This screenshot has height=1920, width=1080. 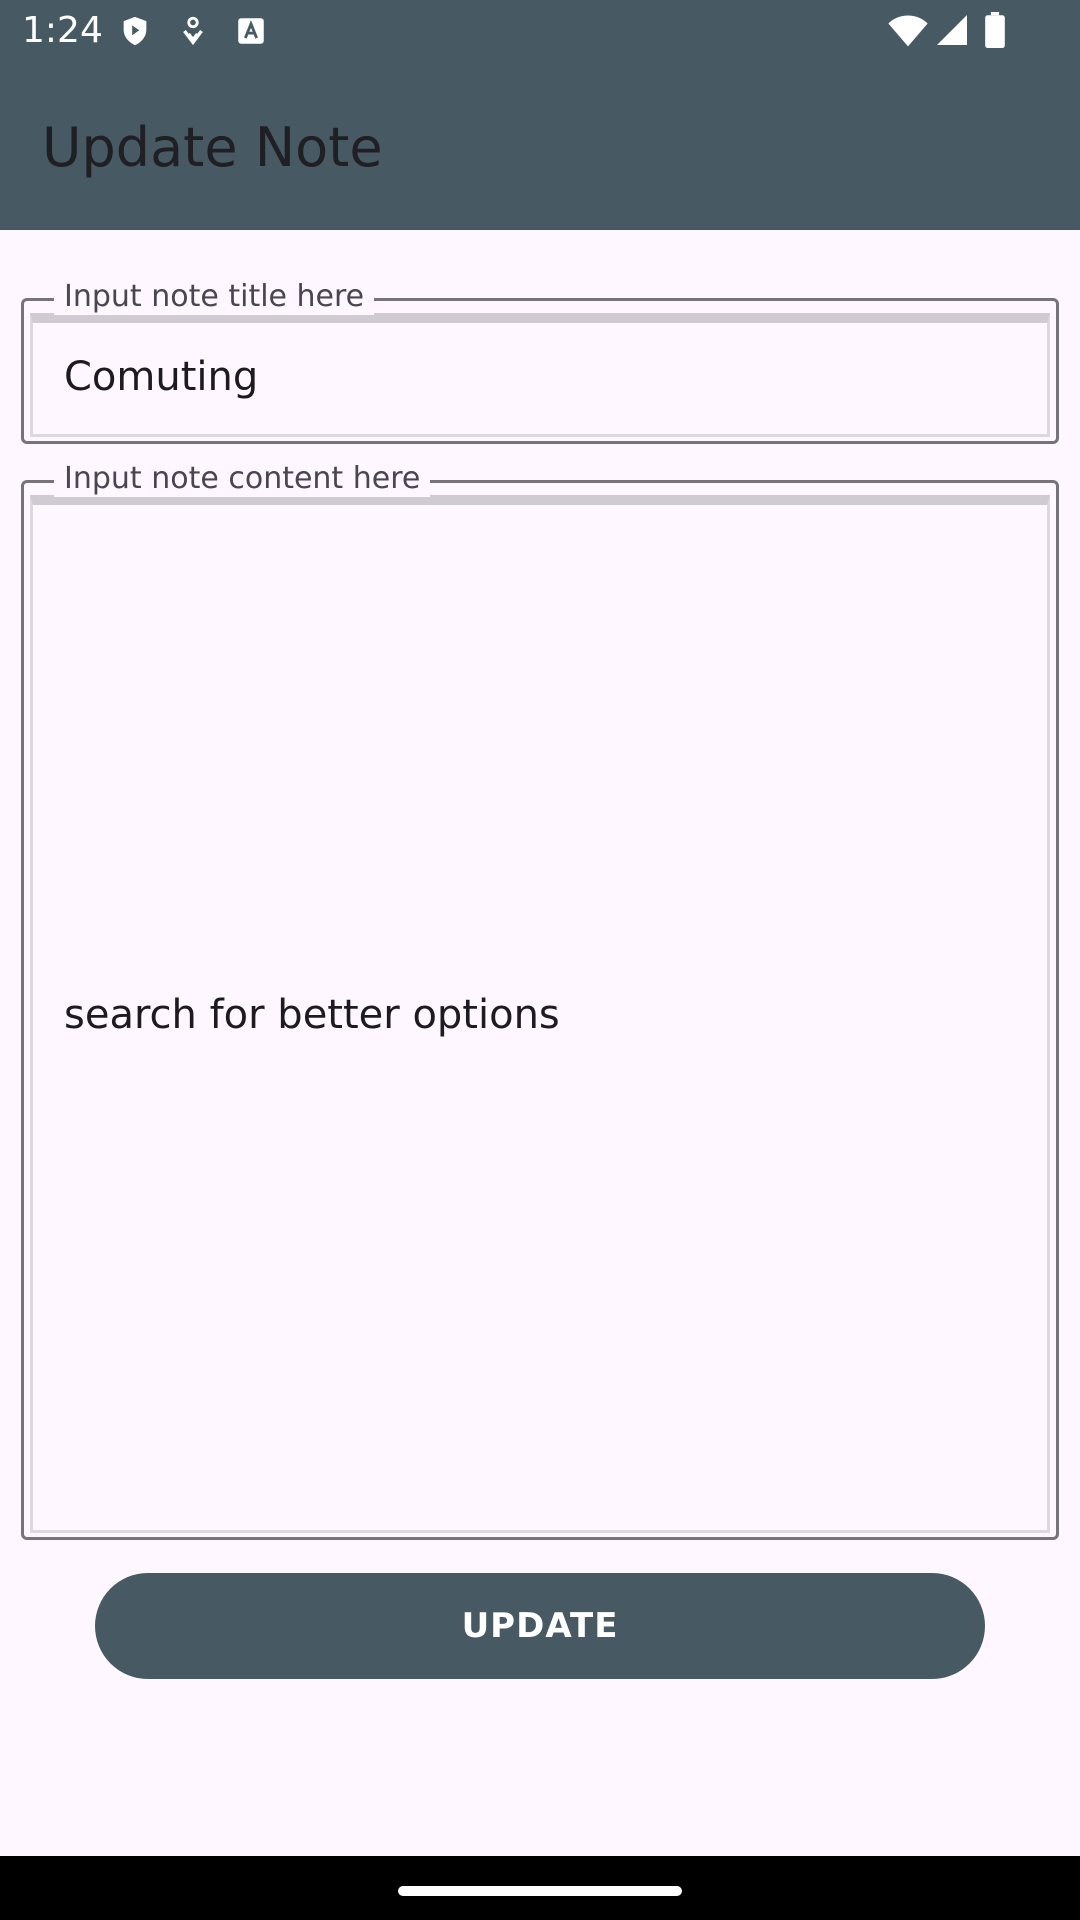 I want to click on note-title-input: Comuting, so click(x=161, y=377).